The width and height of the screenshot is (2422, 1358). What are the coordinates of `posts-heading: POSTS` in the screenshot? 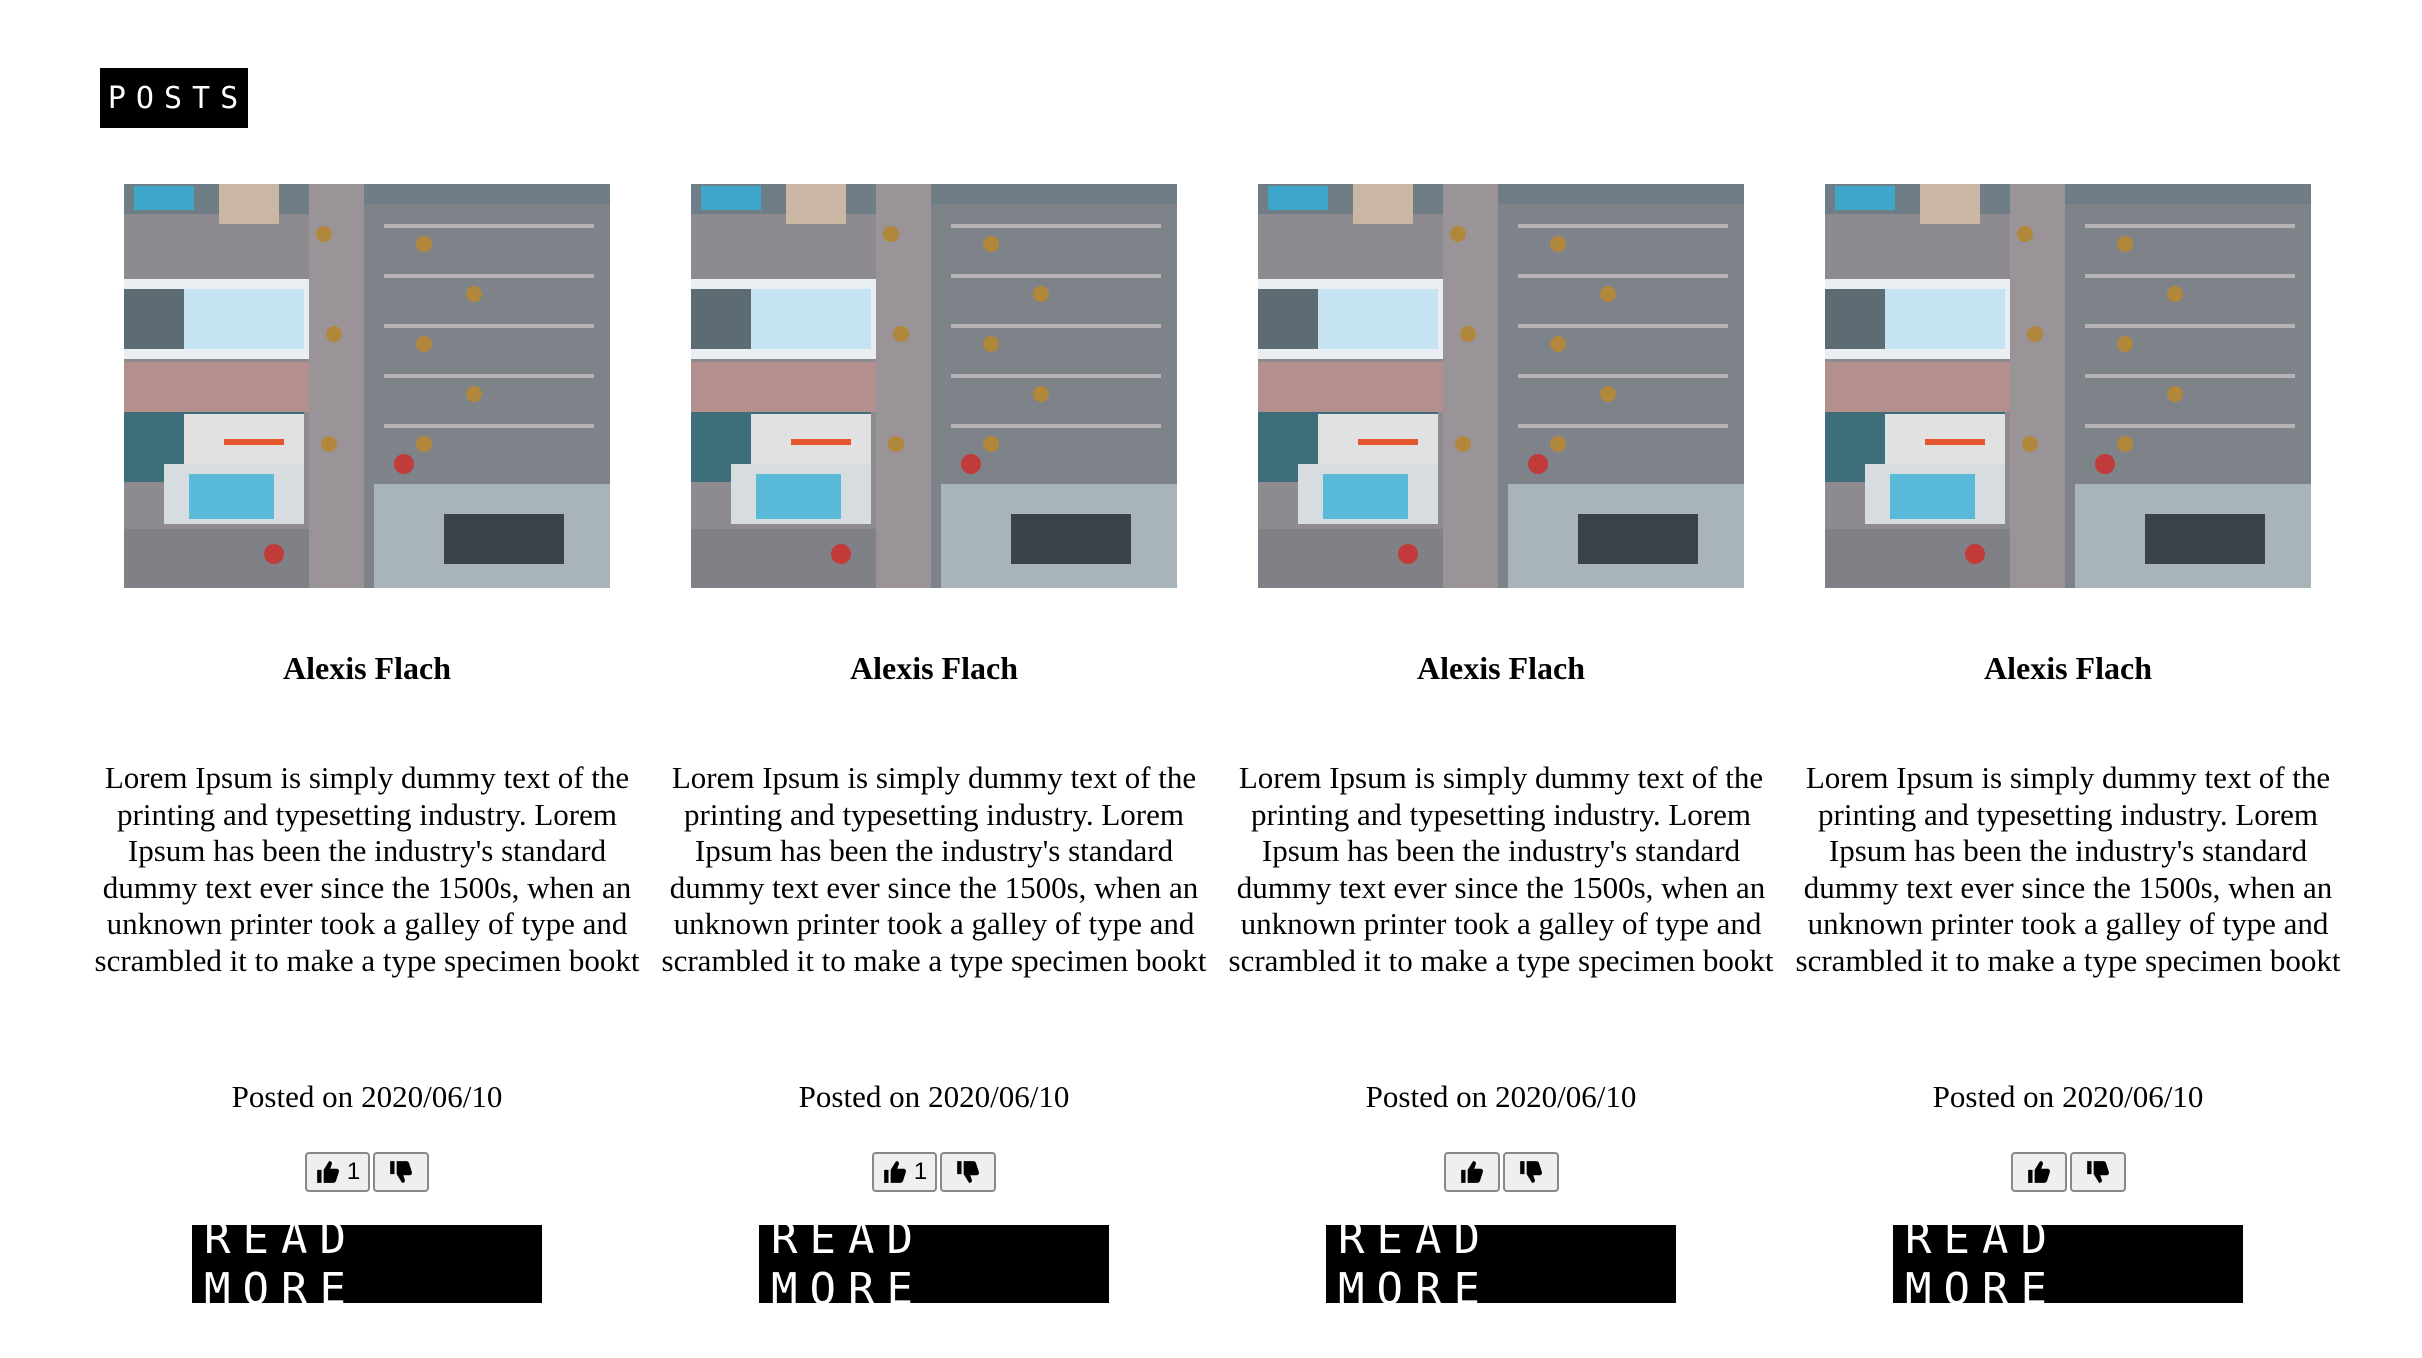 It's located at (174, 98).